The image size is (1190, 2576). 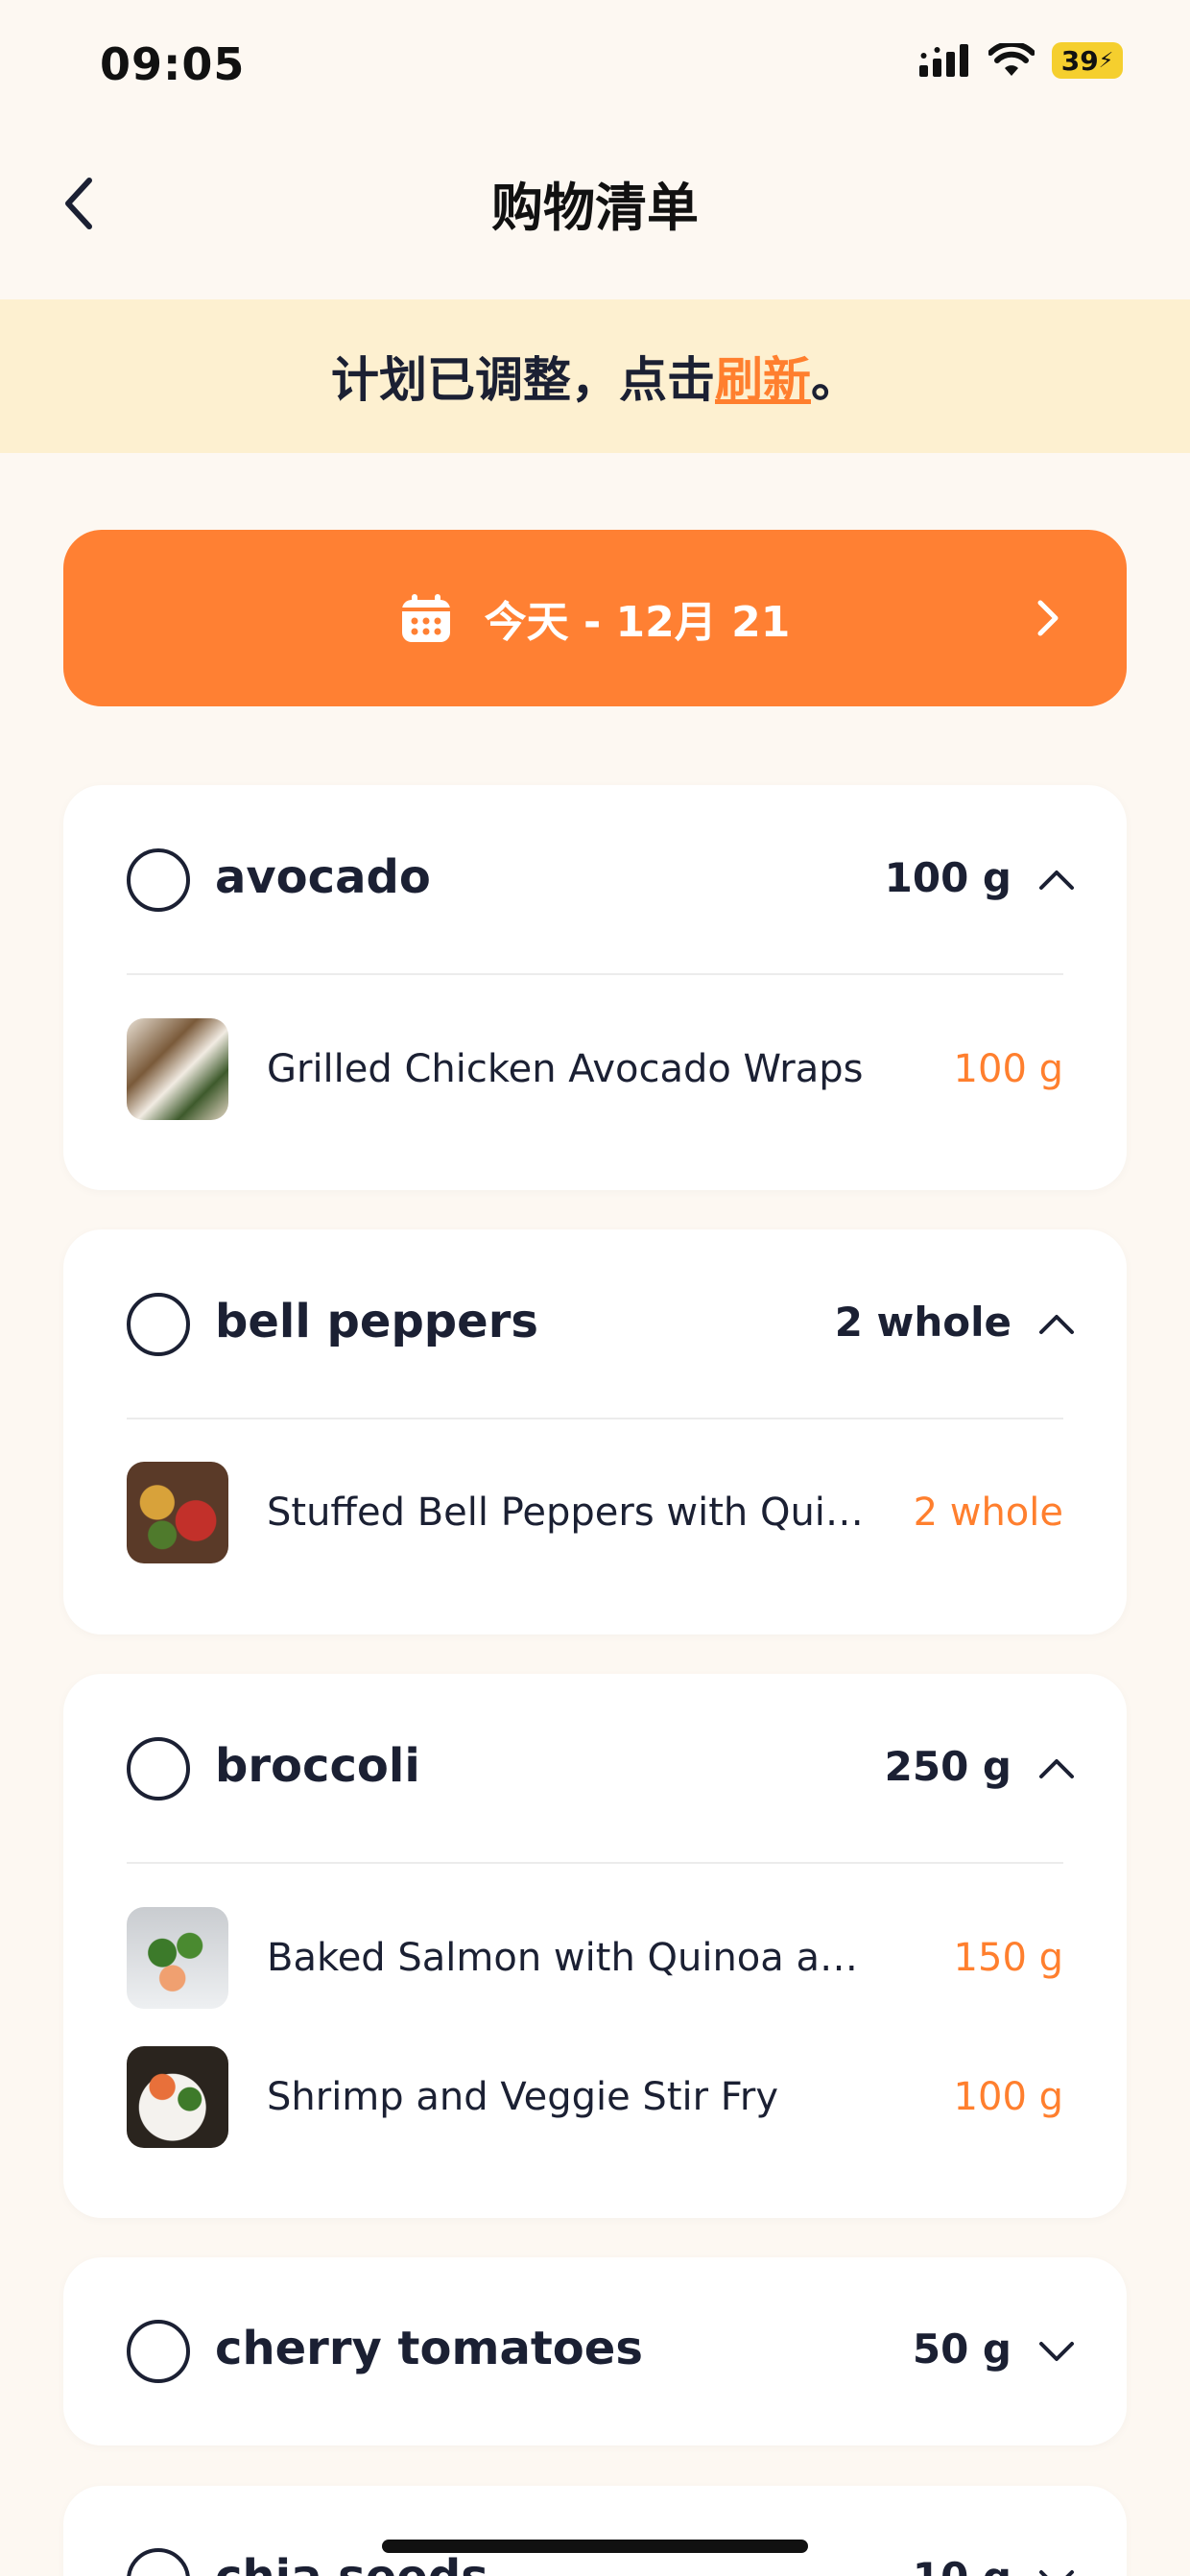 I want to click on status-bar: 09:05 39 ⚡, so click(x=595, y=62).